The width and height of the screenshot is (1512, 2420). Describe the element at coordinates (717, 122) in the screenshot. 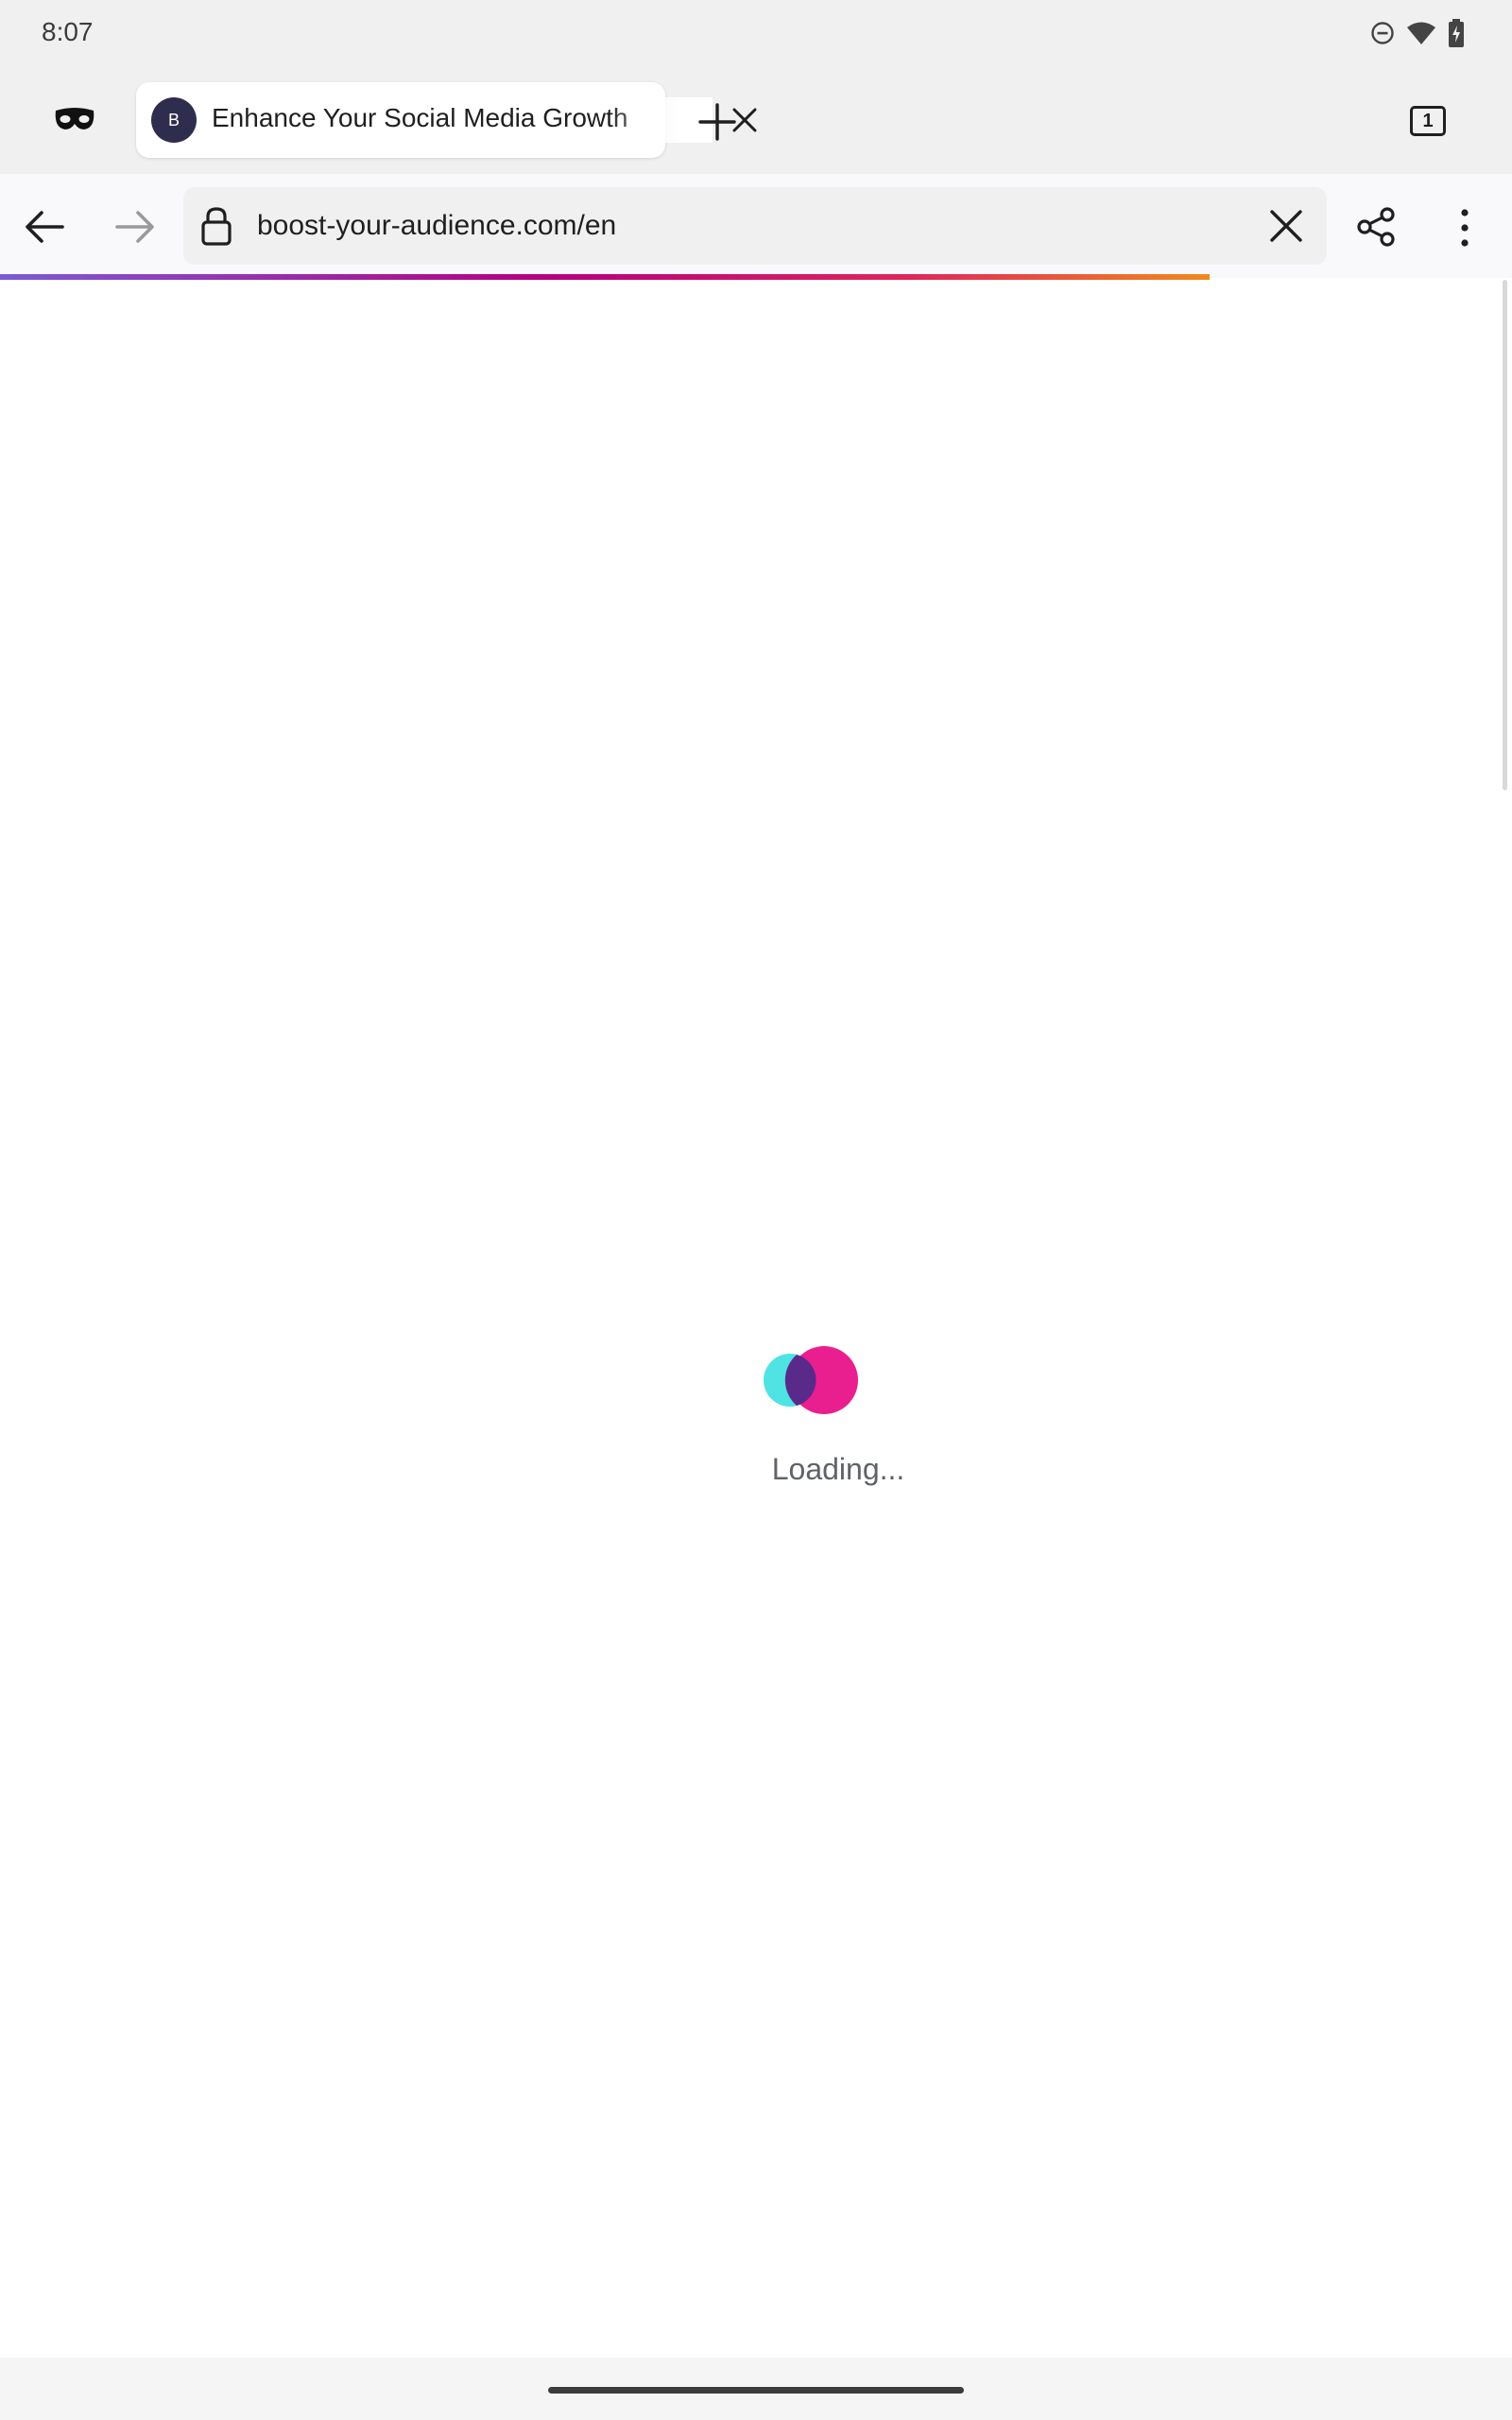

I see `new-tab-button` at that location.